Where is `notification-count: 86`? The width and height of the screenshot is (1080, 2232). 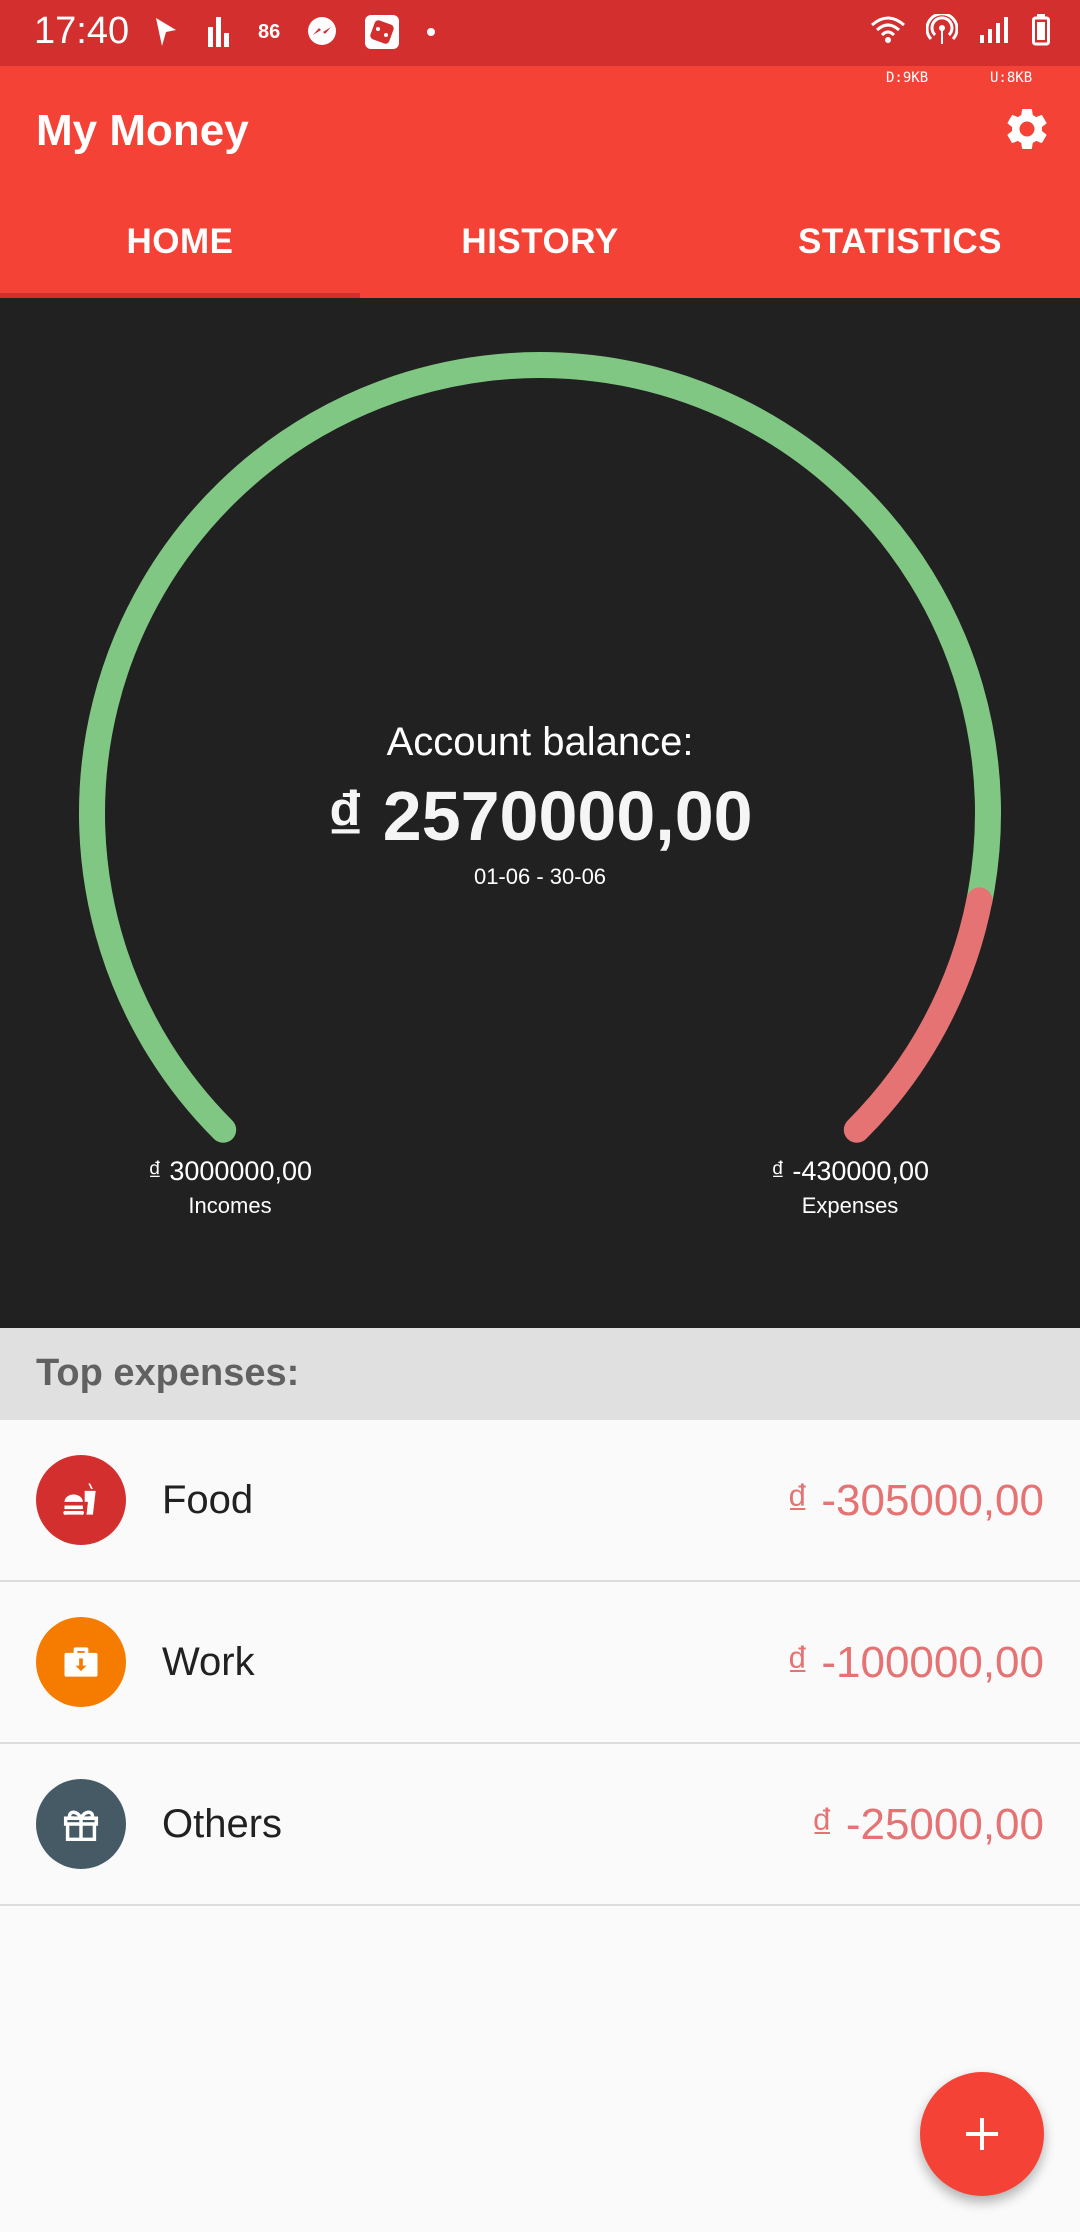 notification-count: 86 is located at coordinates (269, 31).